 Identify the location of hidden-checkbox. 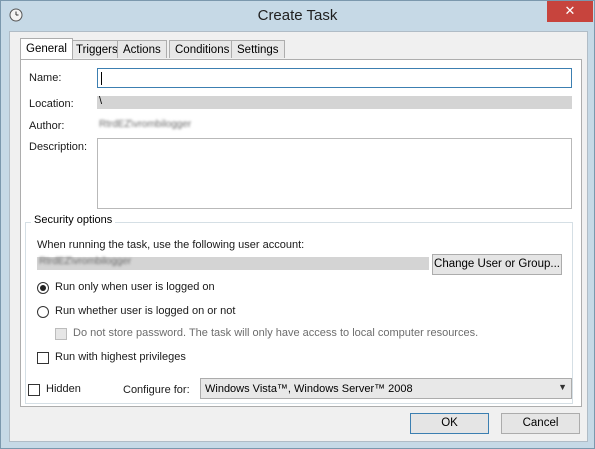
(34, 390).